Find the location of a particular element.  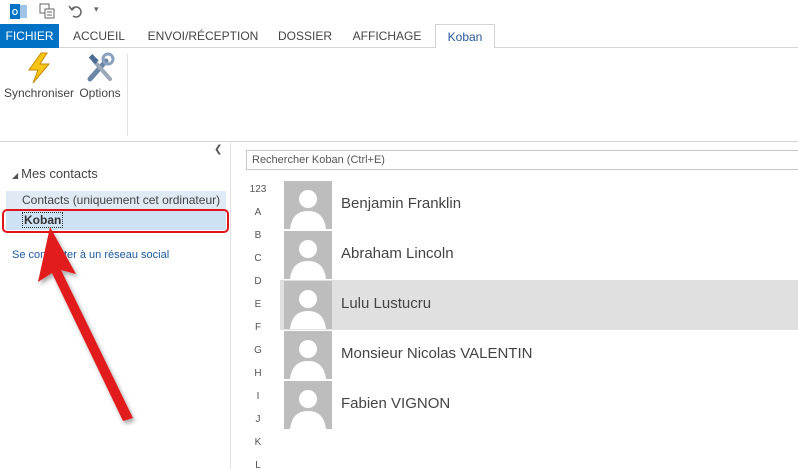

customize-qat-icon: ▾ is located at coordinates (96, 9).